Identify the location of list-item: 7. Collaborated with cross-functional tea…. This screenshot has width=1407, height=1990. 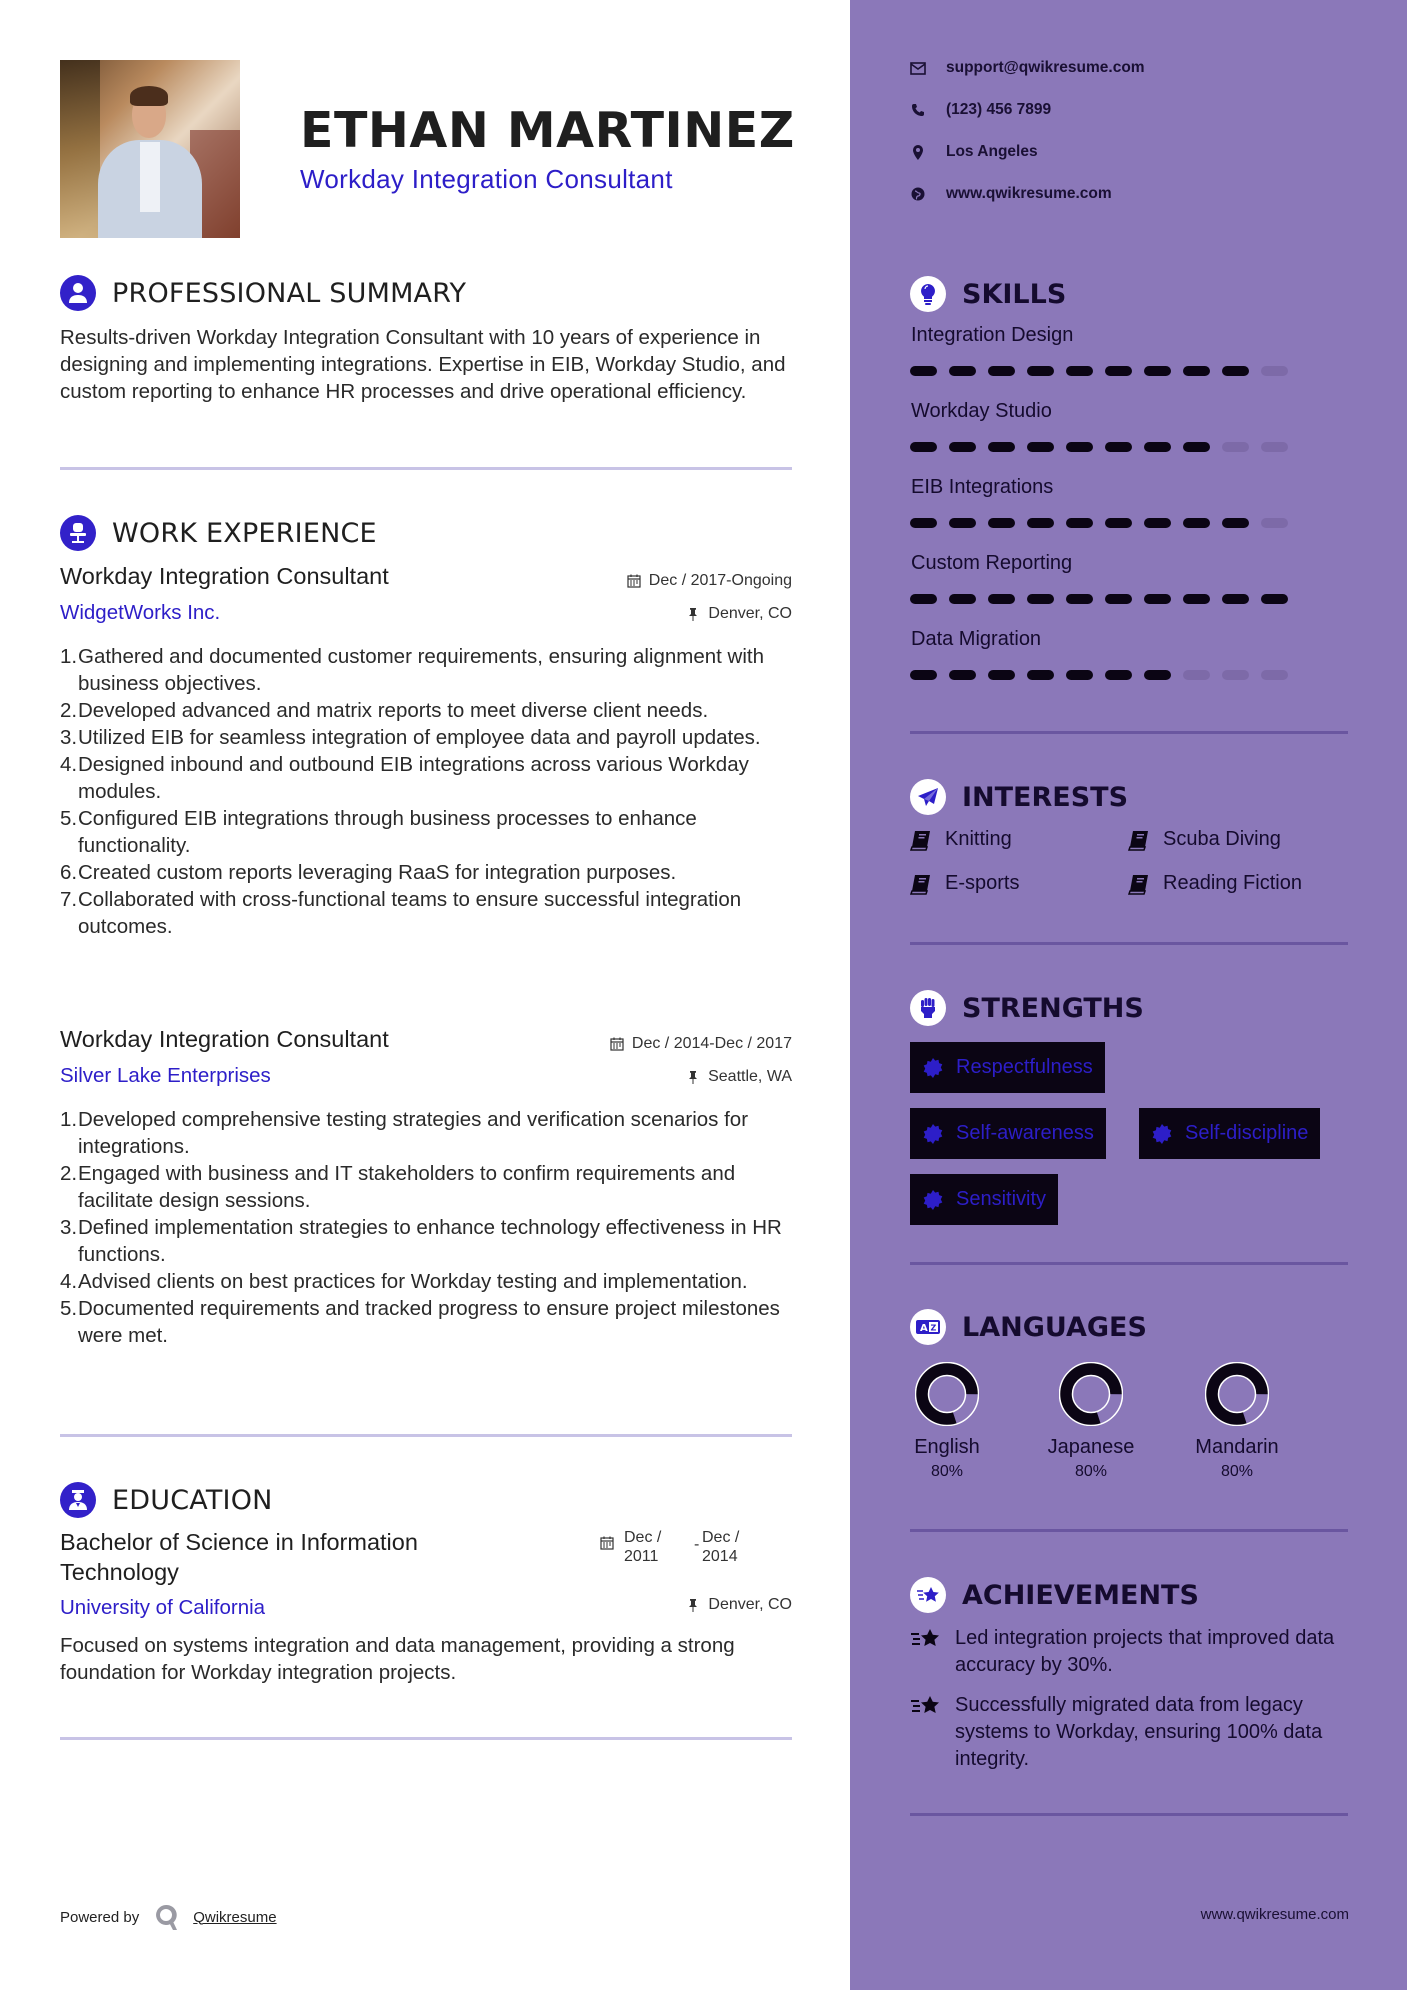
(401, 913).